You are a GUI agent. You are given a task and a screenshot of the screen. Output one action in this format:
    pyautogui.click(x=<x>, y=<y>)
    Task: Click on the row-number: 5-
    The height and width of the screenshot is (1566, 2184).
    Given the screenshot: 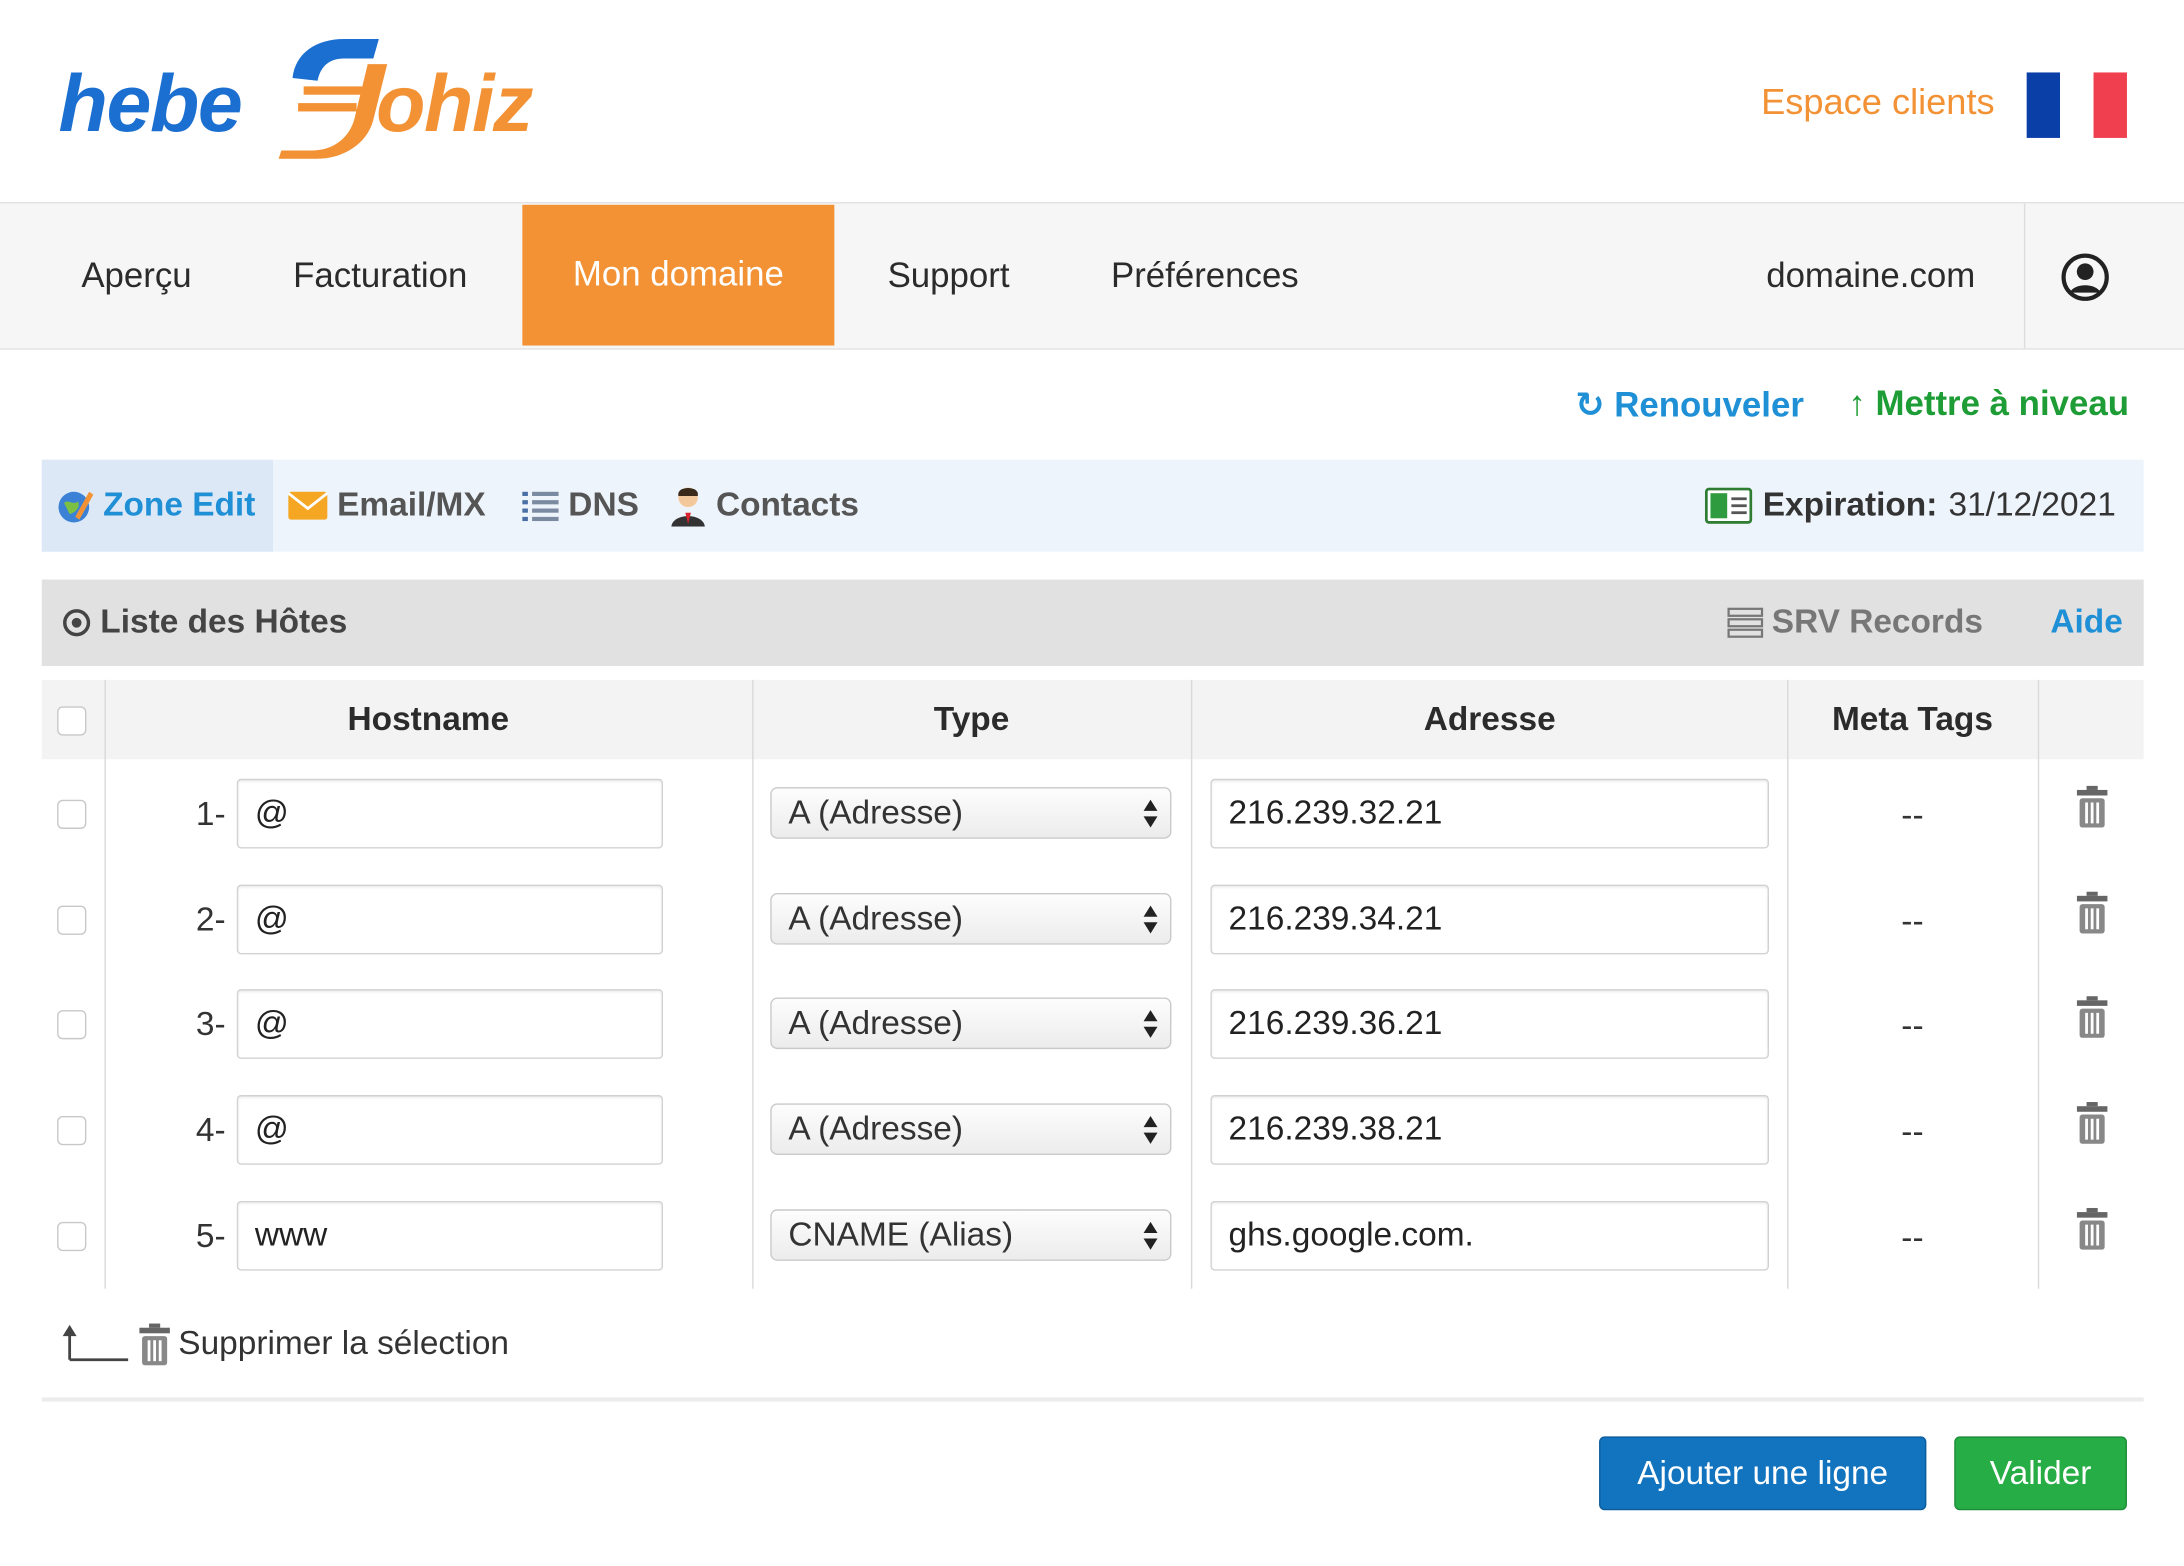 What is the action you would take?
    pyautogui.click(x=210, y=1236)
    